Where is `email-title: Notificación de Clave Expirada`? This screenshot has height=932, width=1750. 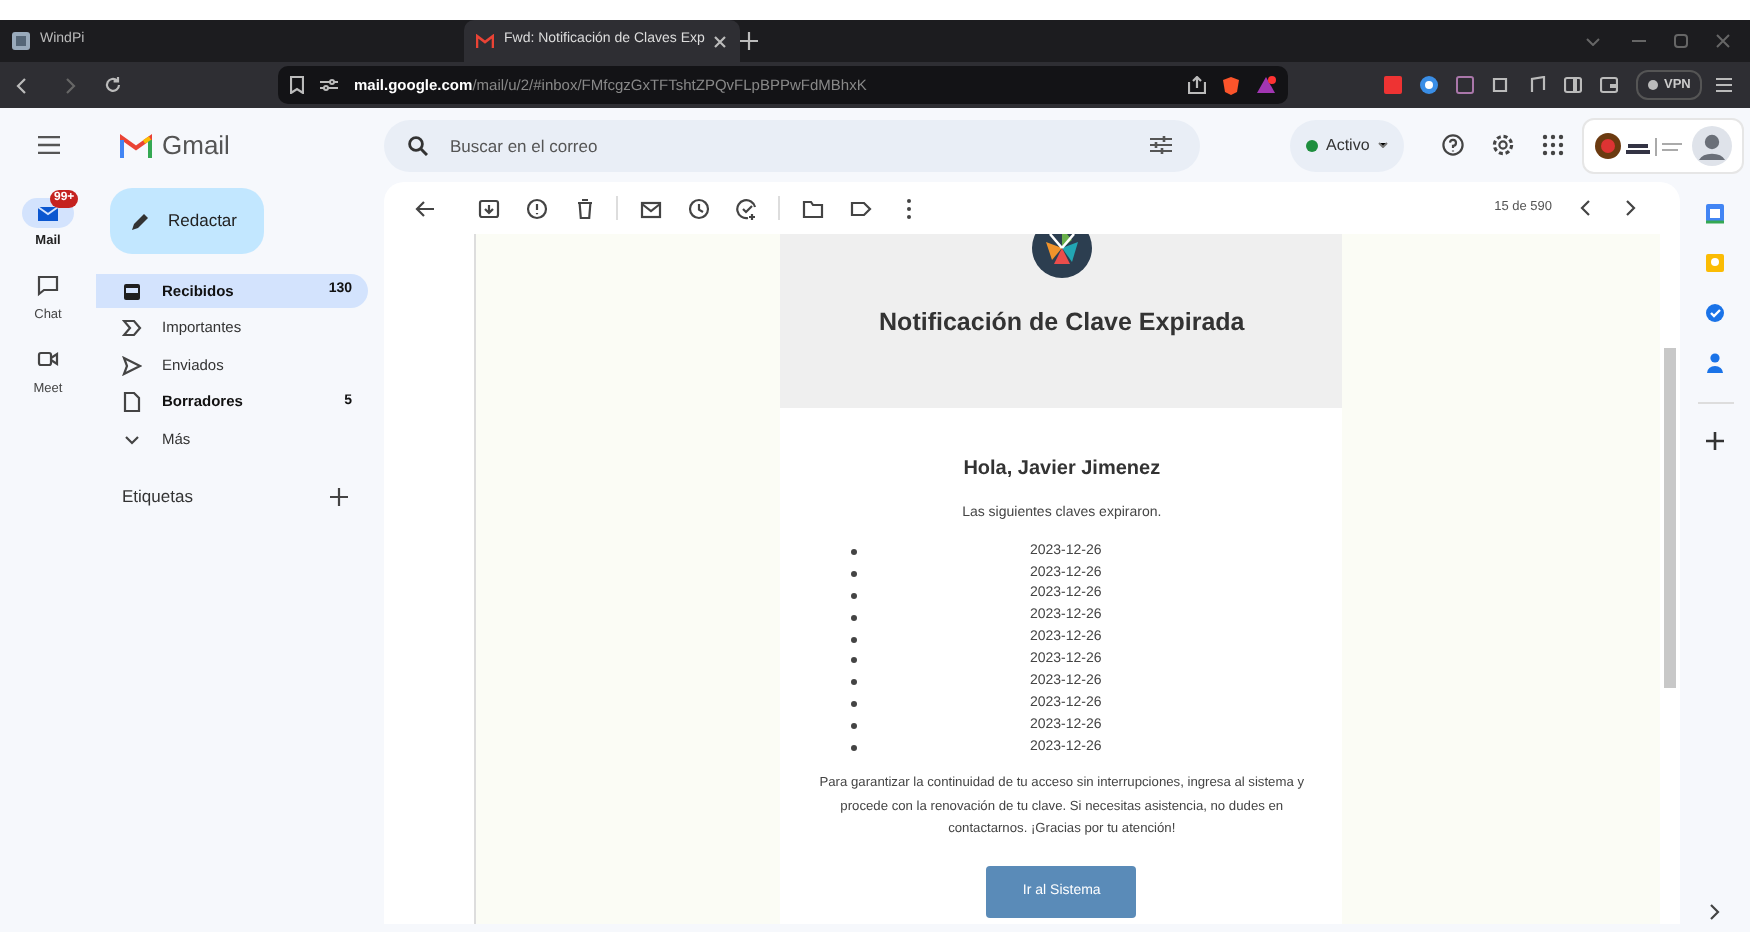 email-title: Notificación de Clave Expirada is located at coordinates (1062, 323).